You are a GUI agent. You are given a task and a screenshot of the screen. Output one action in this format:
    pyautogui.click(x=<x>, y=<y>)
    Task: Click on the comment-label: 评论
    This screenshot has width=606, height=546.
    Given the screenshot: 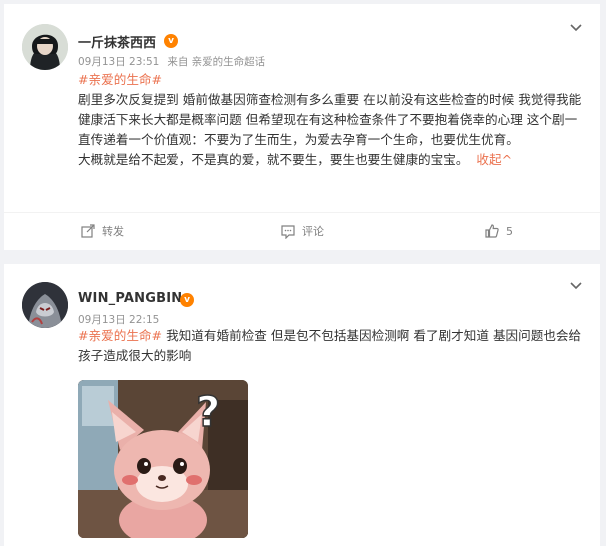 What is the action you would take?
    pyautogui.click(x=313, y=231)
    